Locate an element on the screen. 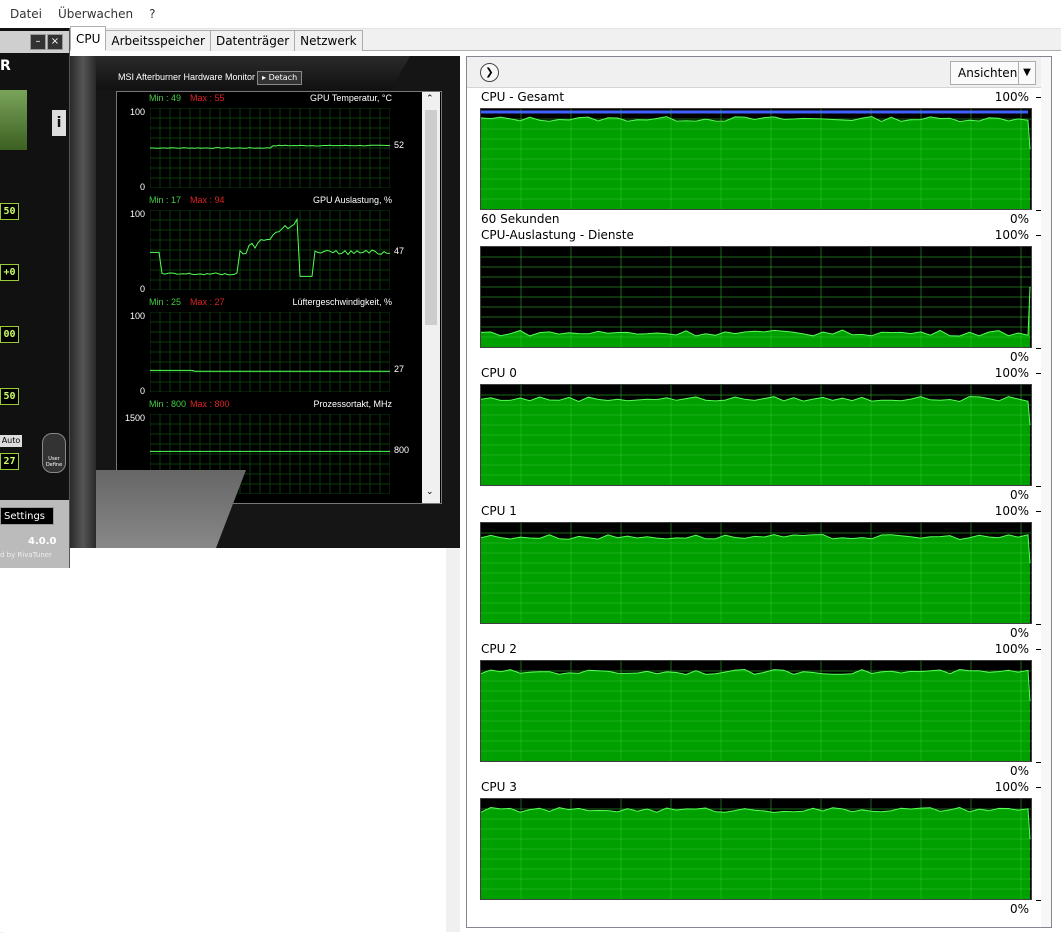 The image size is (1061, 933). hw-min-label: Min : 25 is located at coordinates (165, 302).